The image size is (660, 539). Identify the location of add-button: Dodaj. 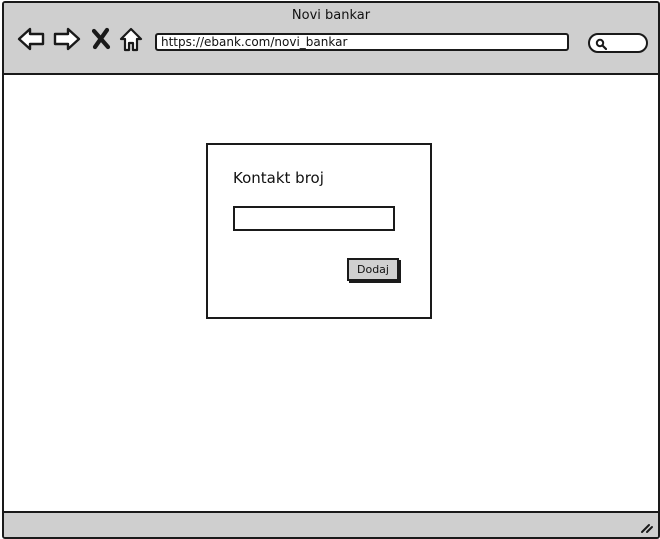
(373, 269).